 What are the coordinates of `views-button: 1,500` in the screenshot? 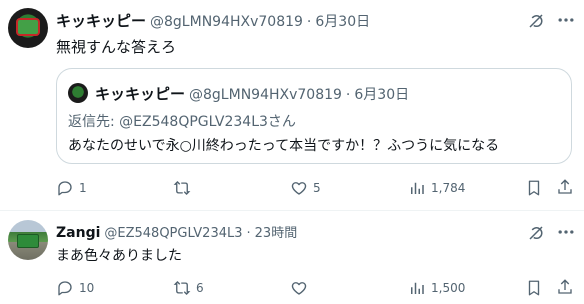 It's located at (436, 288).